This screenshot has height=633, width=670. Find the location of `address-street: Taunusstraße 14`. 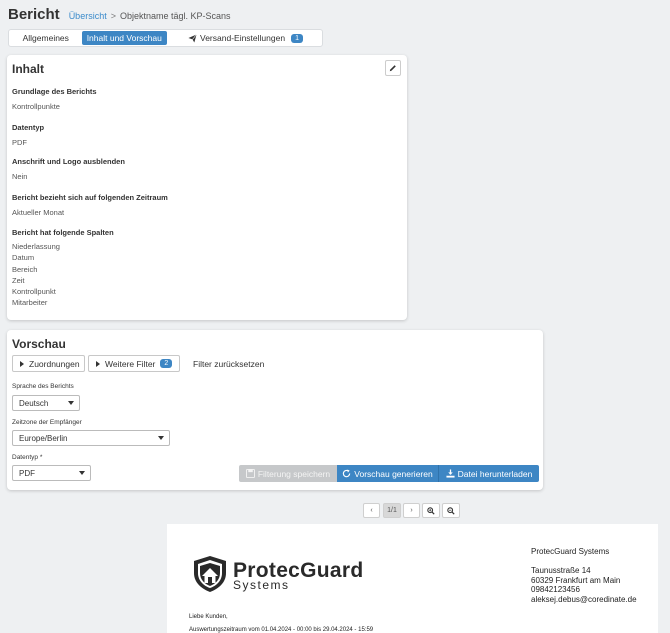

address-street: Taunusstraße 14 is located at coordinates (561, 570).